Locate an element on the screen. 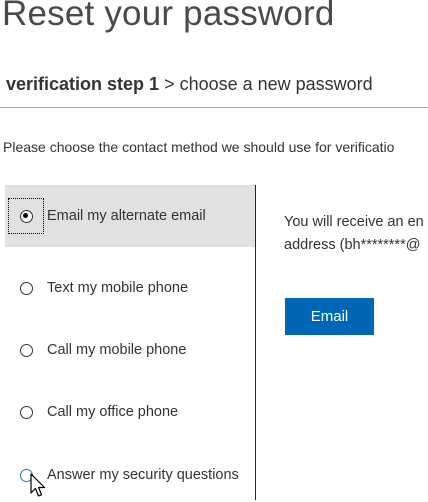 The height and width of the screenshot is (502, 428). option-text-mobile: Text my mobile phone is located at coordinates (130, 288).